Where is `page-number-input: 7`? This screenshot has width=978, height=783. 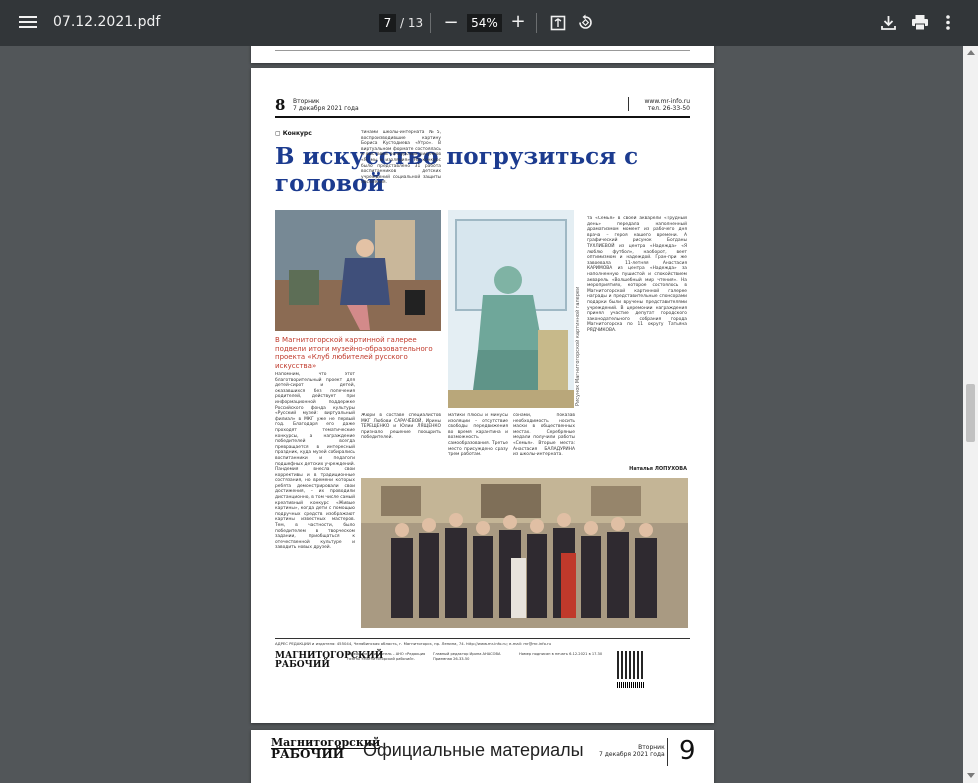 page-number-input: 7 is located at coordinates (387, 23).